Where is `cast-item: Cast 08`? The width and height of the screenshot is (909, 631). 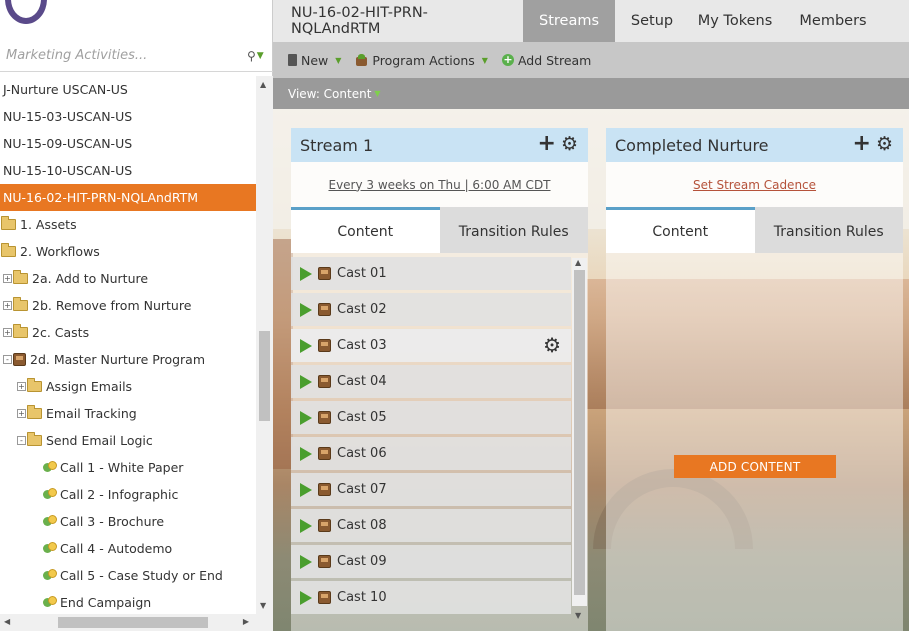 cast-item: Cast 08 is located at coordinates (431, 525).